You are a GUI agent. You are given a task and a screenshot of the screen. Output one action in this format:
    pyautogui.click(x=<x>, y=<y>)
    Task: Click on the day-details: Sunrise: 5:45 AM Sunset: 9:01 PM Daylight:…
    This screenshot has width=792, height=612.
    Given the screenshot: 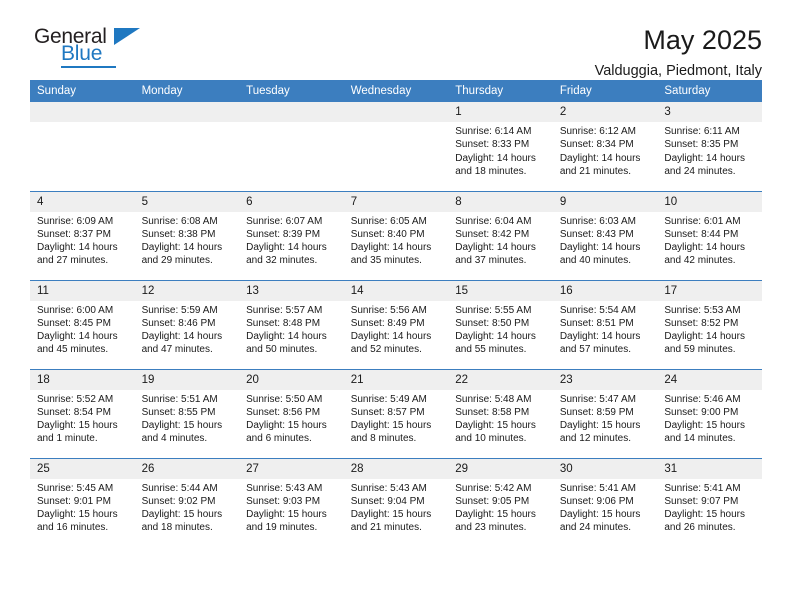 What is the action you would take?
    pyautogui.click(x=82, y=507)
    